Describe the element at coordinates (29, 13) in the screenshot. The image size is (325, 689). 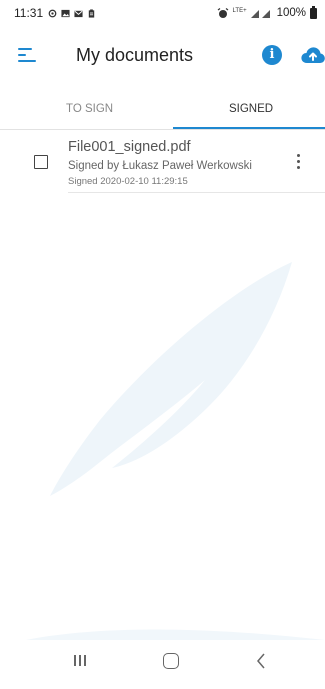
I see `status-time: 11:31` at that location.